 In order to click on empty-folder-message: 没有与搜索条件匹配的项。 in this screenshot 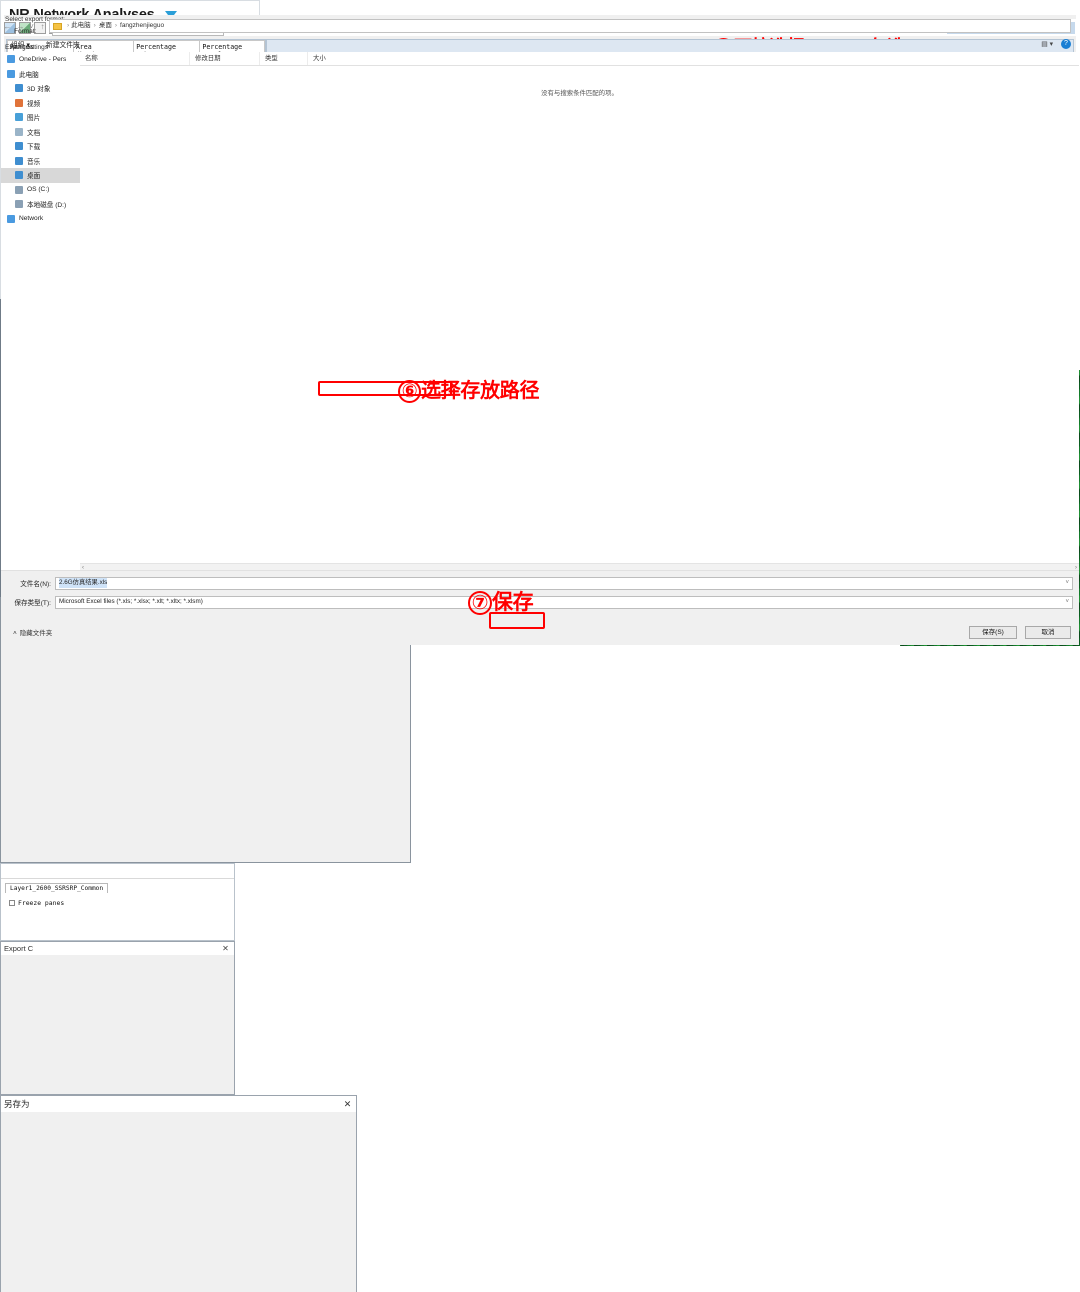, I will do `click(579, 93)`.